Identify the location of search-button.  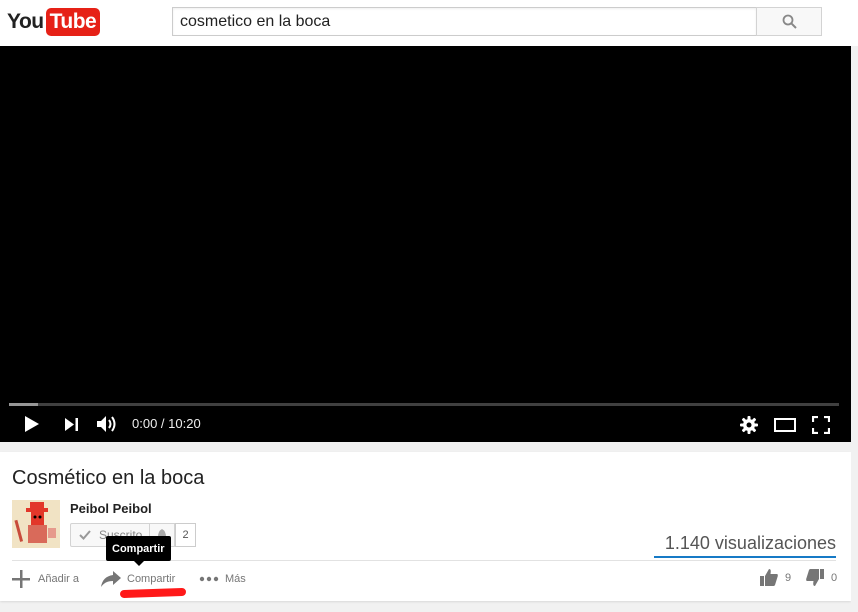
(789, 21).